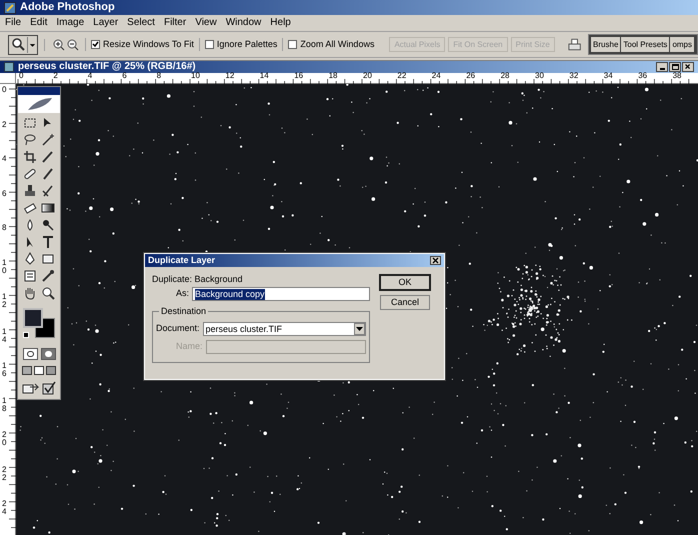 The image size is (698, 535). What do you see at coordinates (31, 388) in the screenshot?
I see `jump-icon` at bounding box center [31, 388].